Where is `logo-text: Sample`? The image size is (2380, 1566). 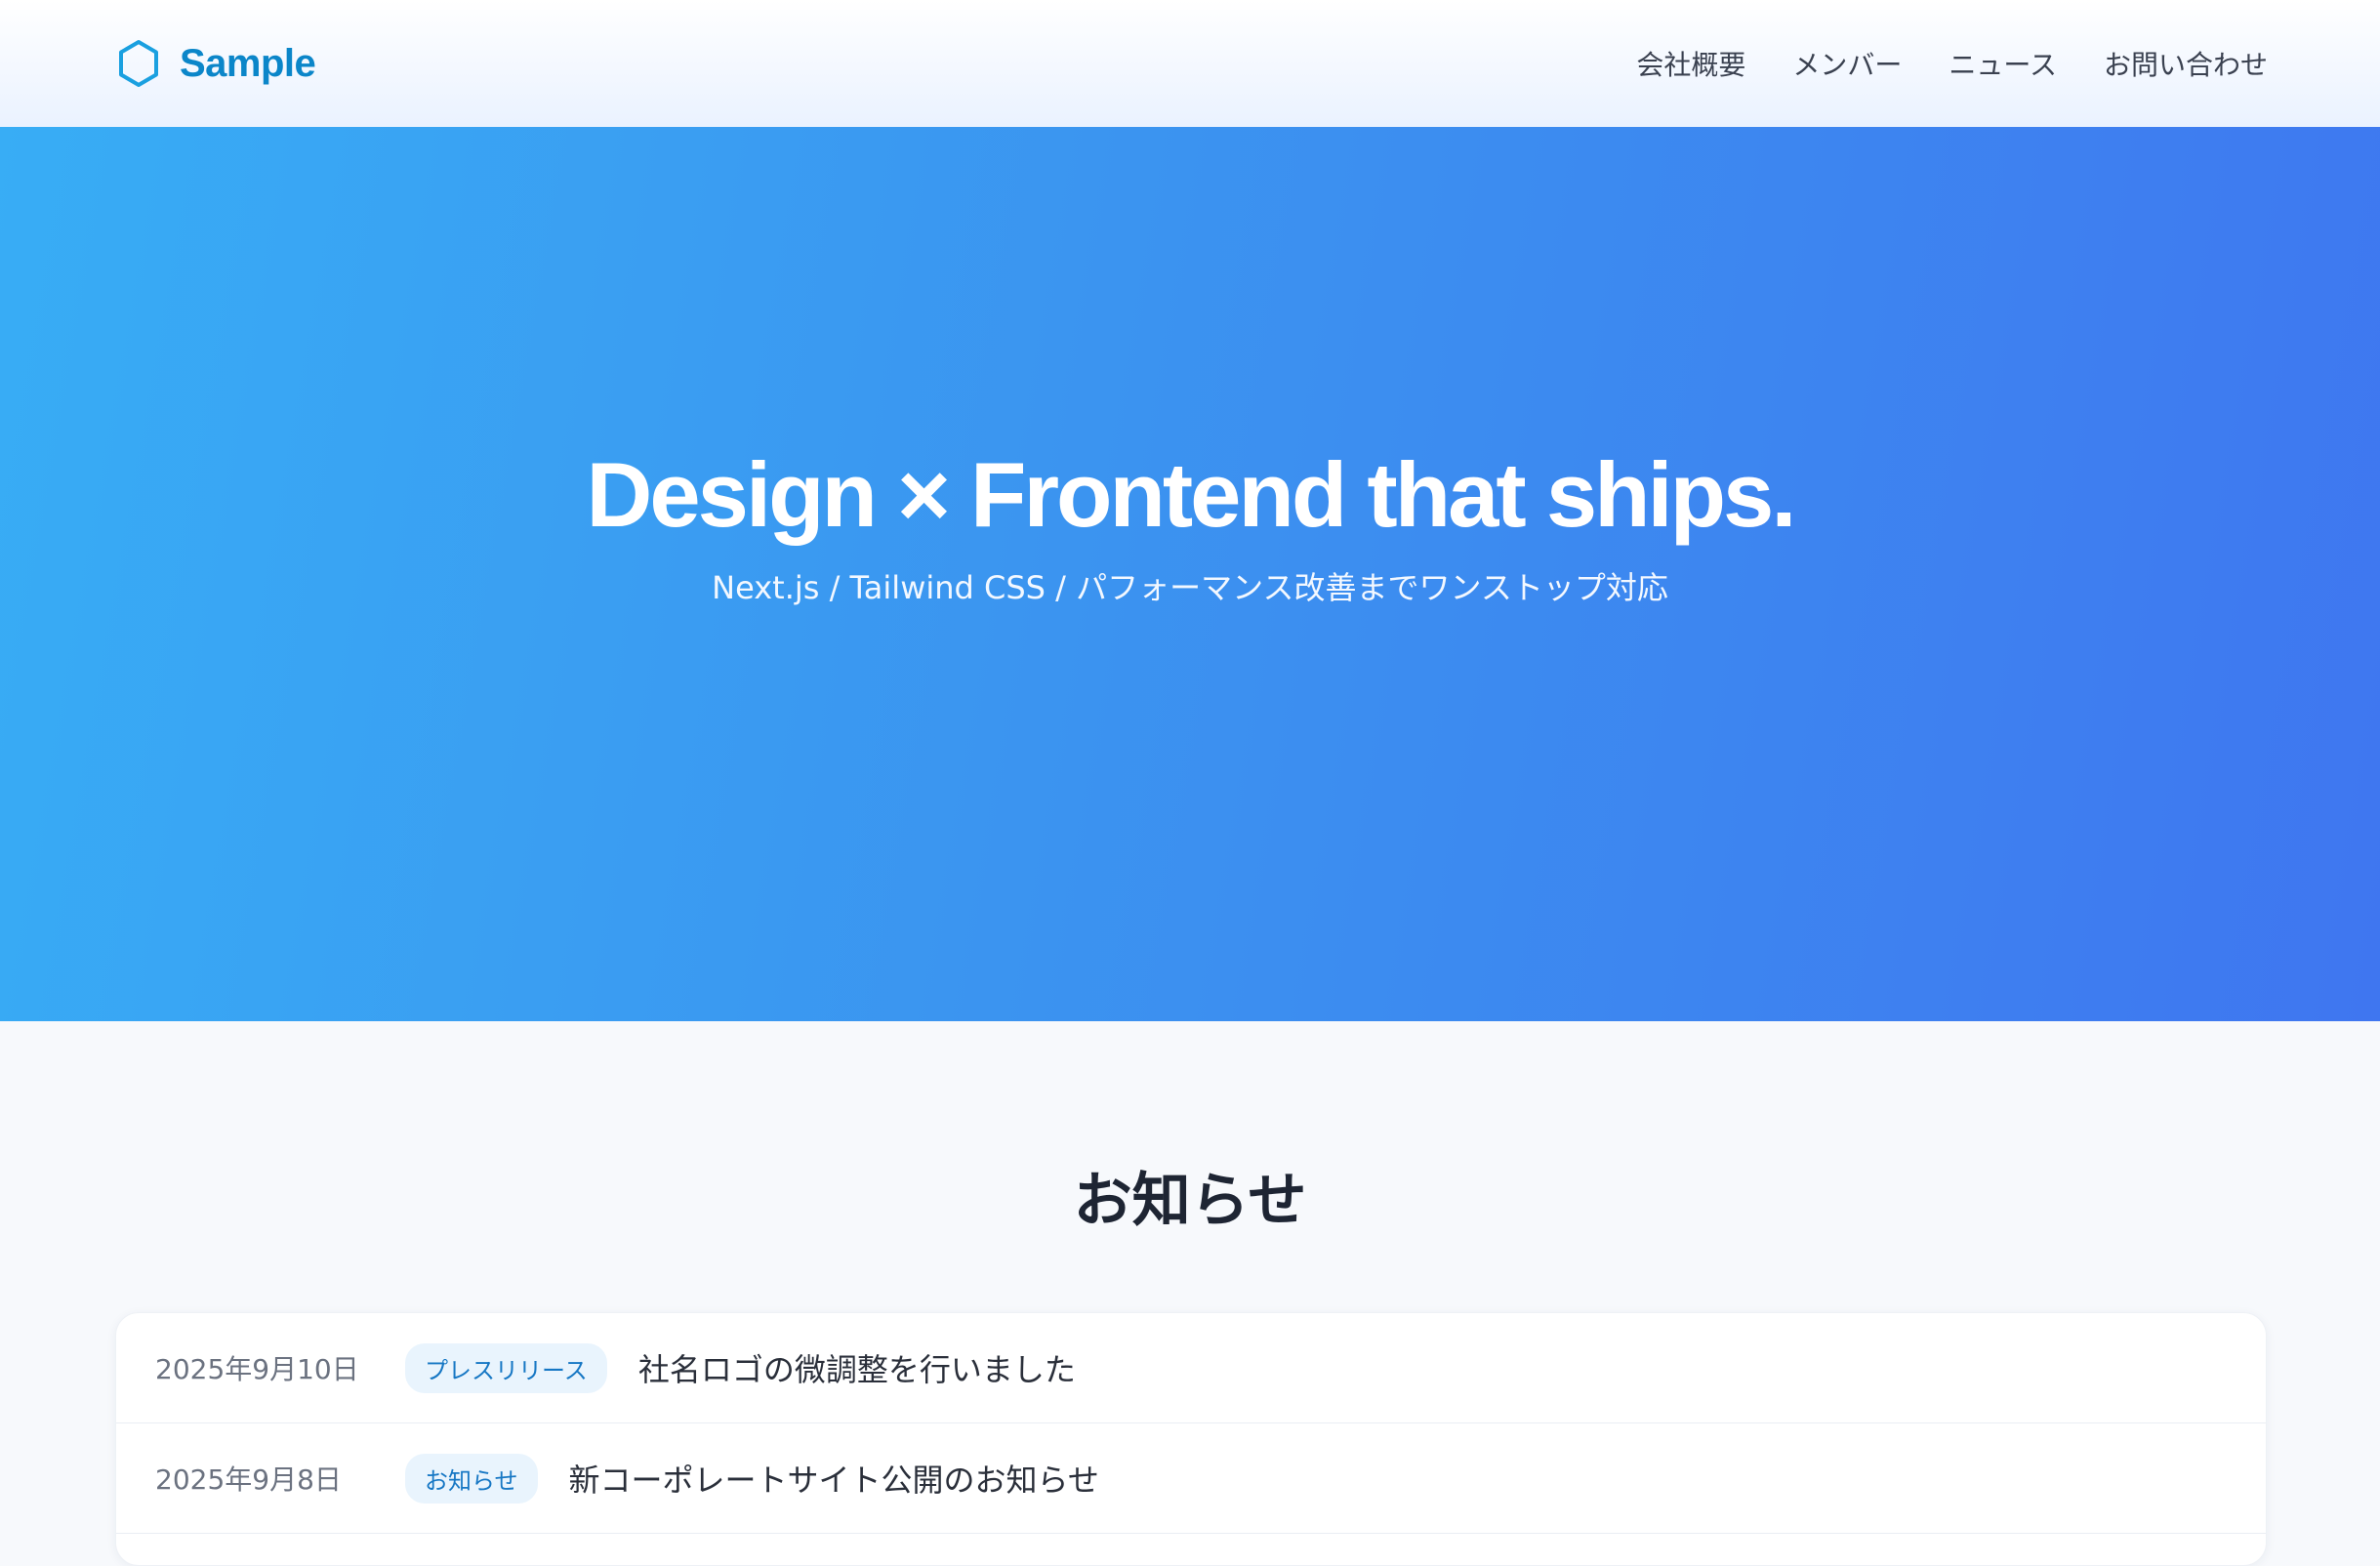
logo-text: Sample is located at coordinates (248, 63).